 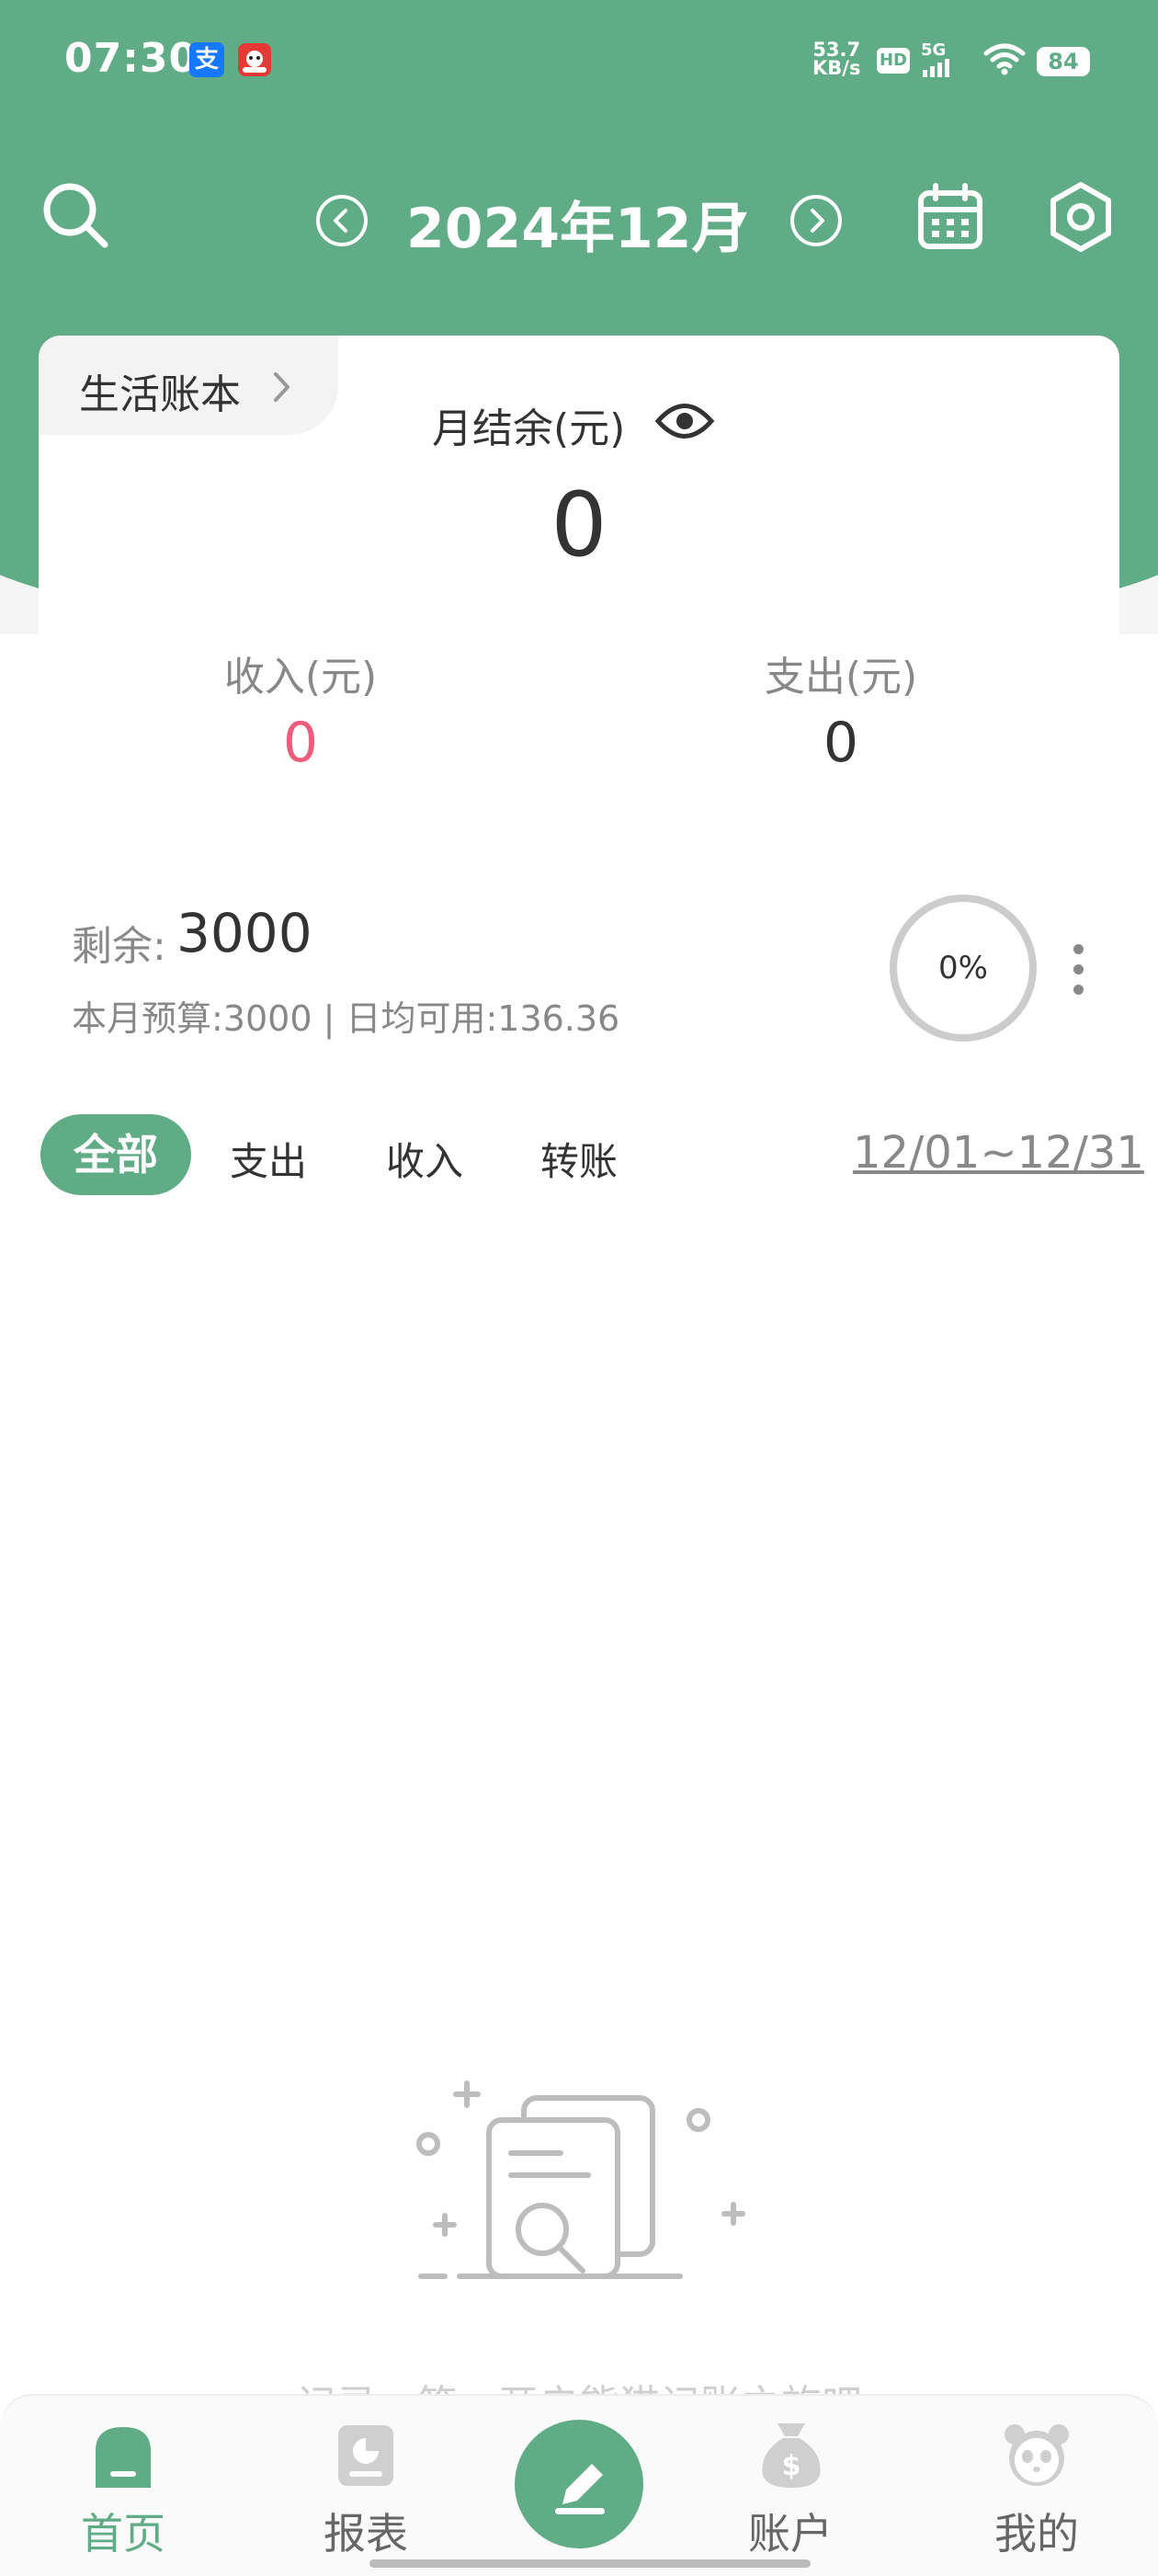 What do you see at coordinates (119, 946) in the screenshot?
I see `remaining-label: 剩余:` at bounding box center [119, 946].